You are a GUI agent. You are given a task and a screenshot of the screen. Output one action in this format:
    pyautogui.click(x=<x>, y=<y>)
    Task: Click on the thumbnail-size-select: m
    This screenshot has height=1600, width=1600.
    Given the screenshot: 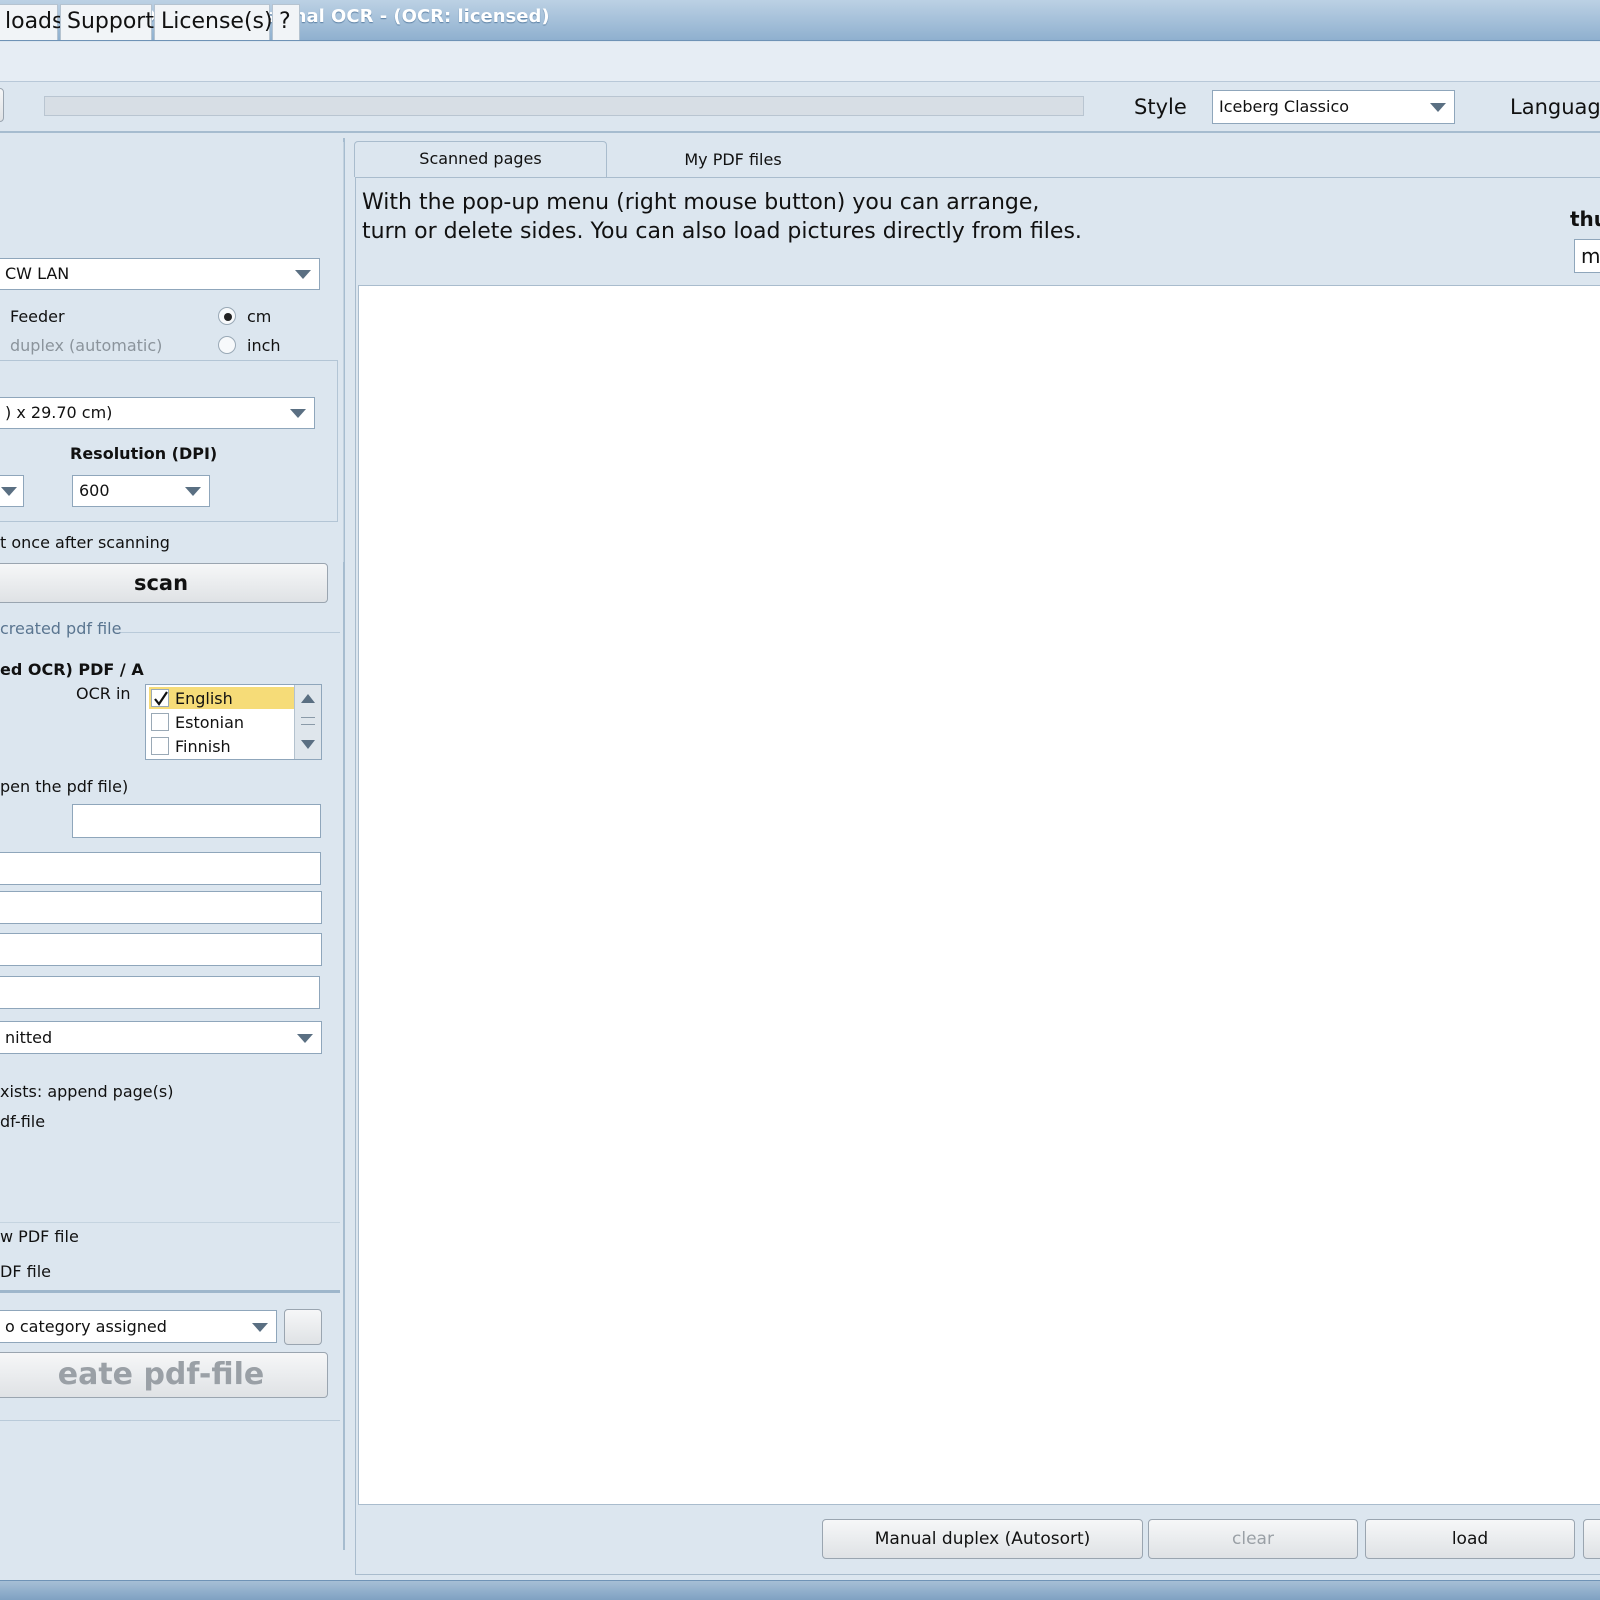 What is the action you would take?
    pyautogui.click(x=1587, y=256)
    